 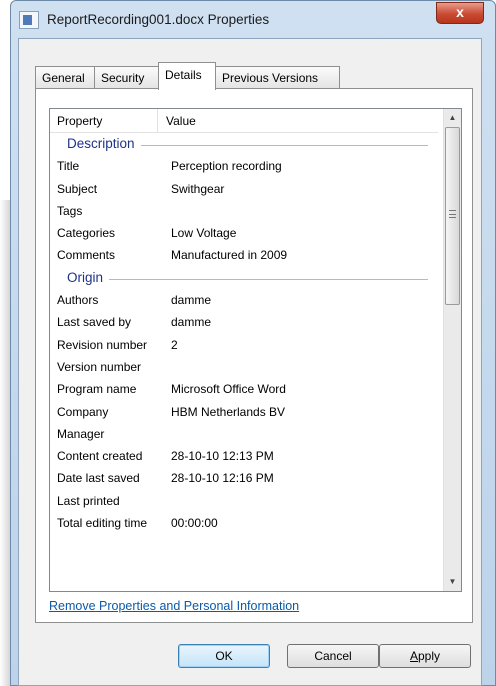 I want to click on title-bar: ReportRecording001.docx Properties x, so click(x=253, y=20).